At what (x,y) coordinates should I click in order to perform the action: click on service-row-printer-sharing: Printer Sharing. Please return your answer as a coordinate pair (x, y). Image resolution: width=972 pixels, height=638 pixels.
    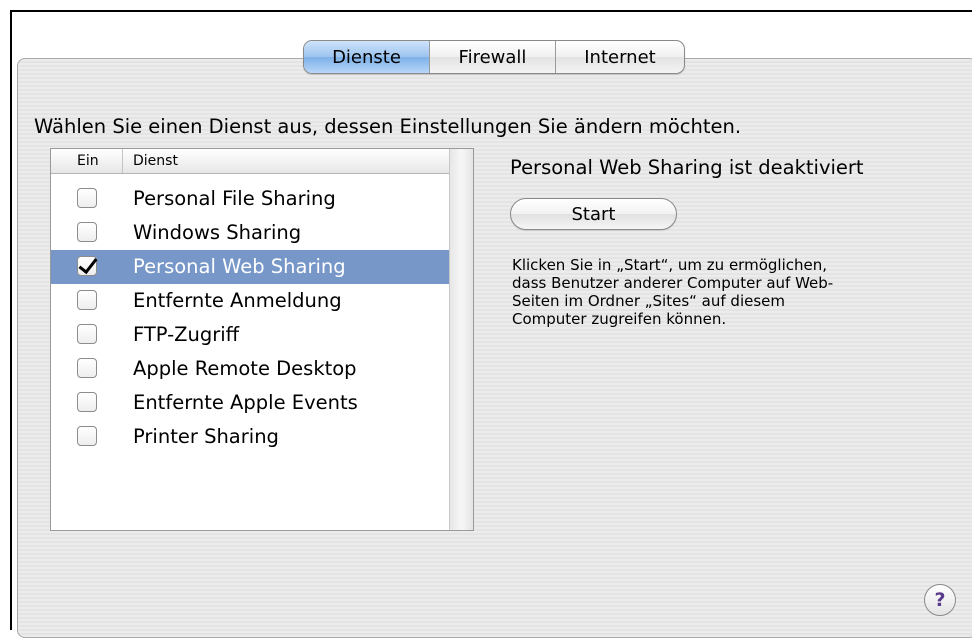
    Looking at the image, I should click on (250, 437).